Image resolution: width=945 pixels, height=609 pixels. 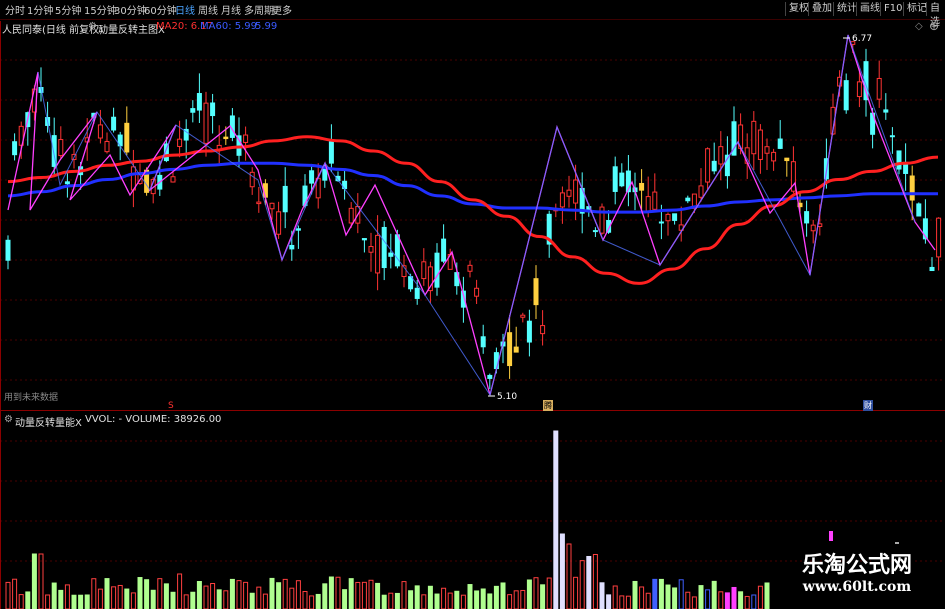 What do you see at coordinates (130, 9) in the screenshot?
I see `period-tab: 30分钟` at bounding box center [130, 9].